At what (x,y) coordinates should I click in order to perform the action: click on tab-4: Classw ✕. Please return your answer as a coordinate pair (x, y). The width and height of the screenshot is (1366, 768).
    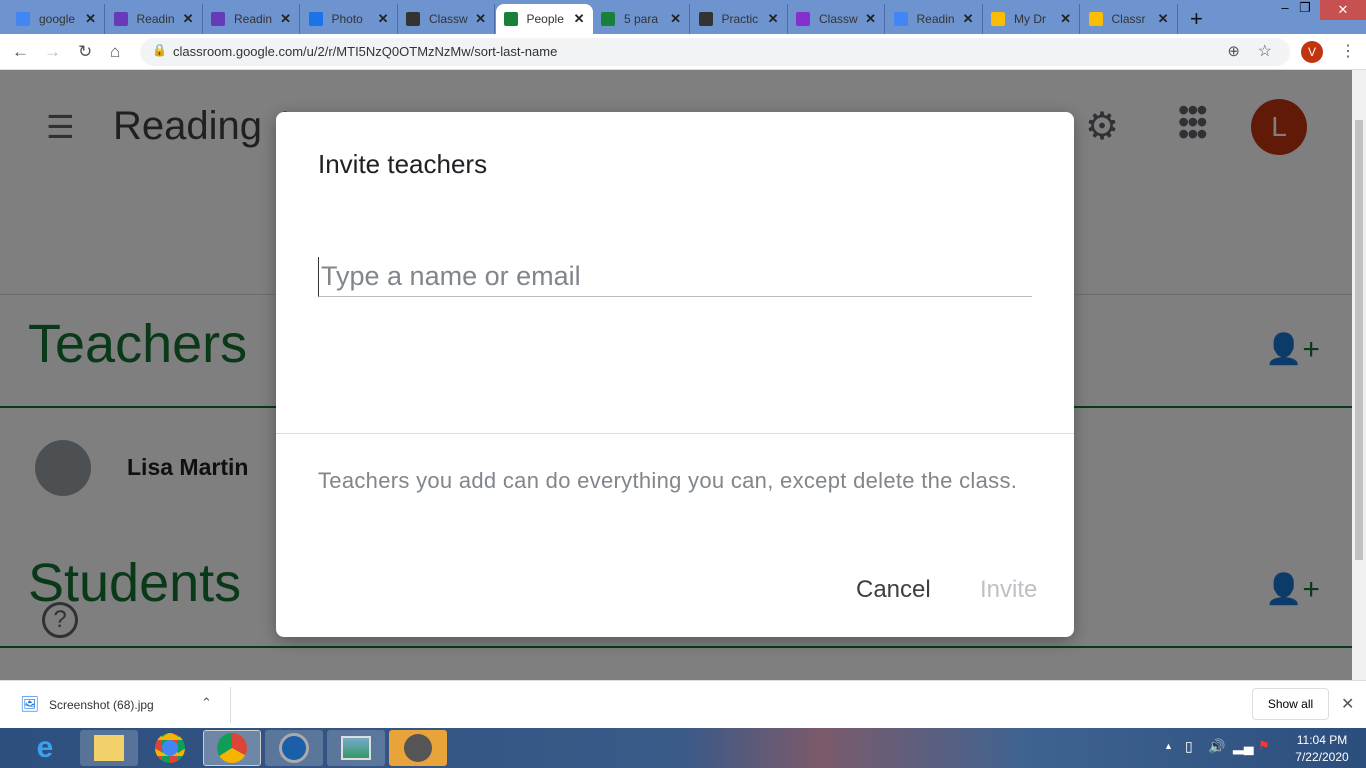
    Looking at the image, I should click on (446, 19).